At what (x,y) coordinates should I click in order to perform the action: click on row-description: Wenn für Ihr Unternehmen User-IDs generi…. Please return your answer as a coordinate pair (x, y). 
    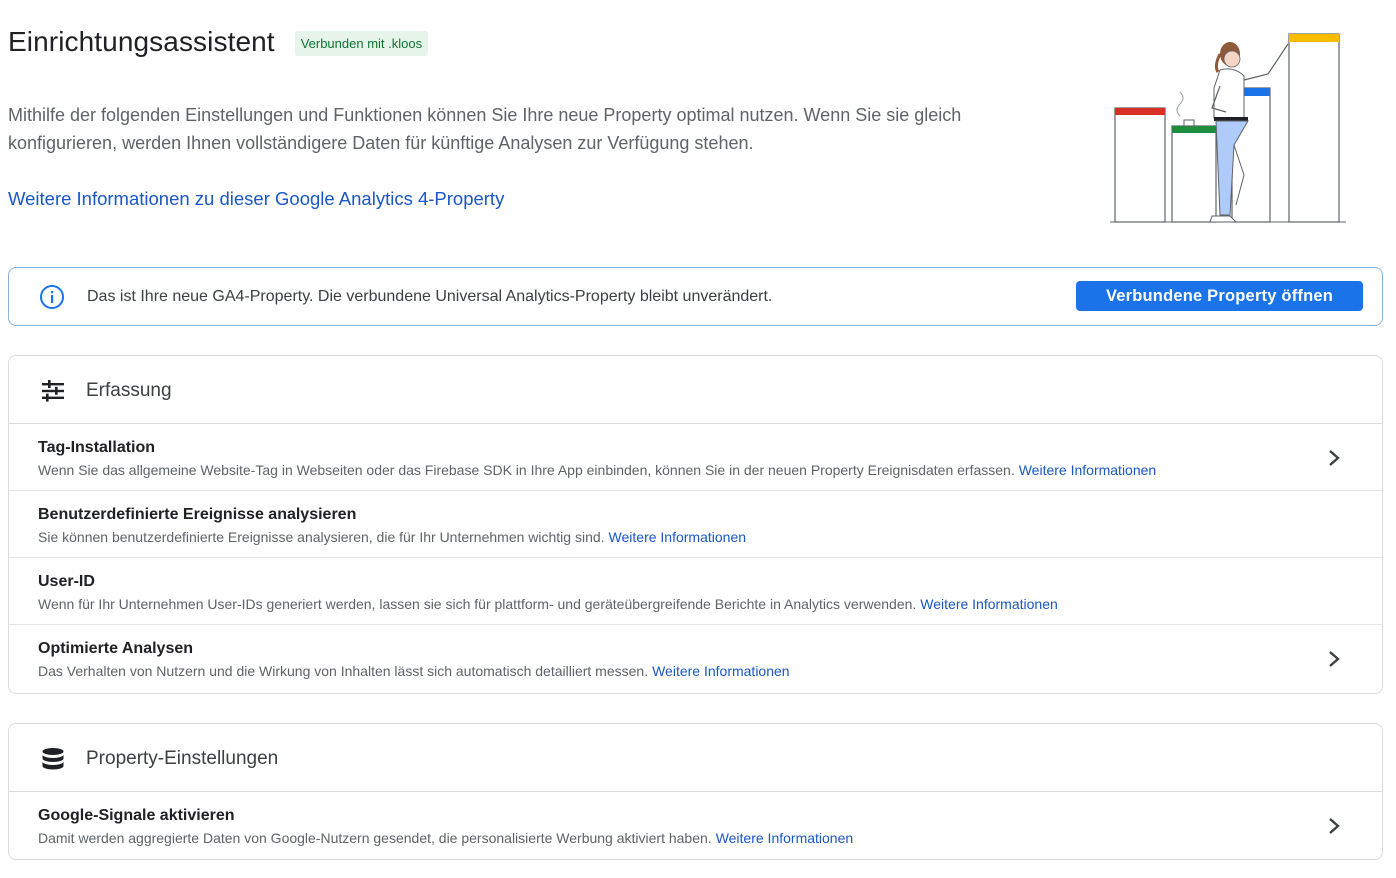
    Looking at the image, I should click on (548, 604).